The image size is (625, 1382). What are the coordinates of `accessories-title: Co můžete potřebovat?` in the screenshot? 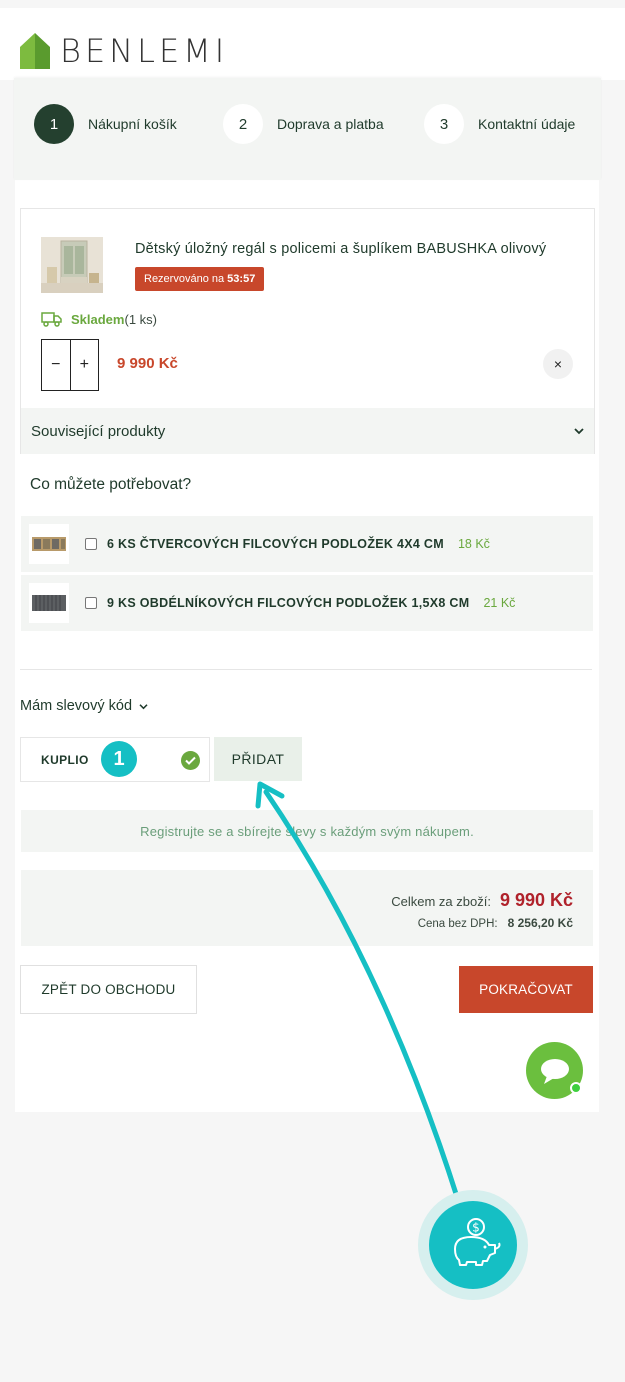 It's located at (111, 484).